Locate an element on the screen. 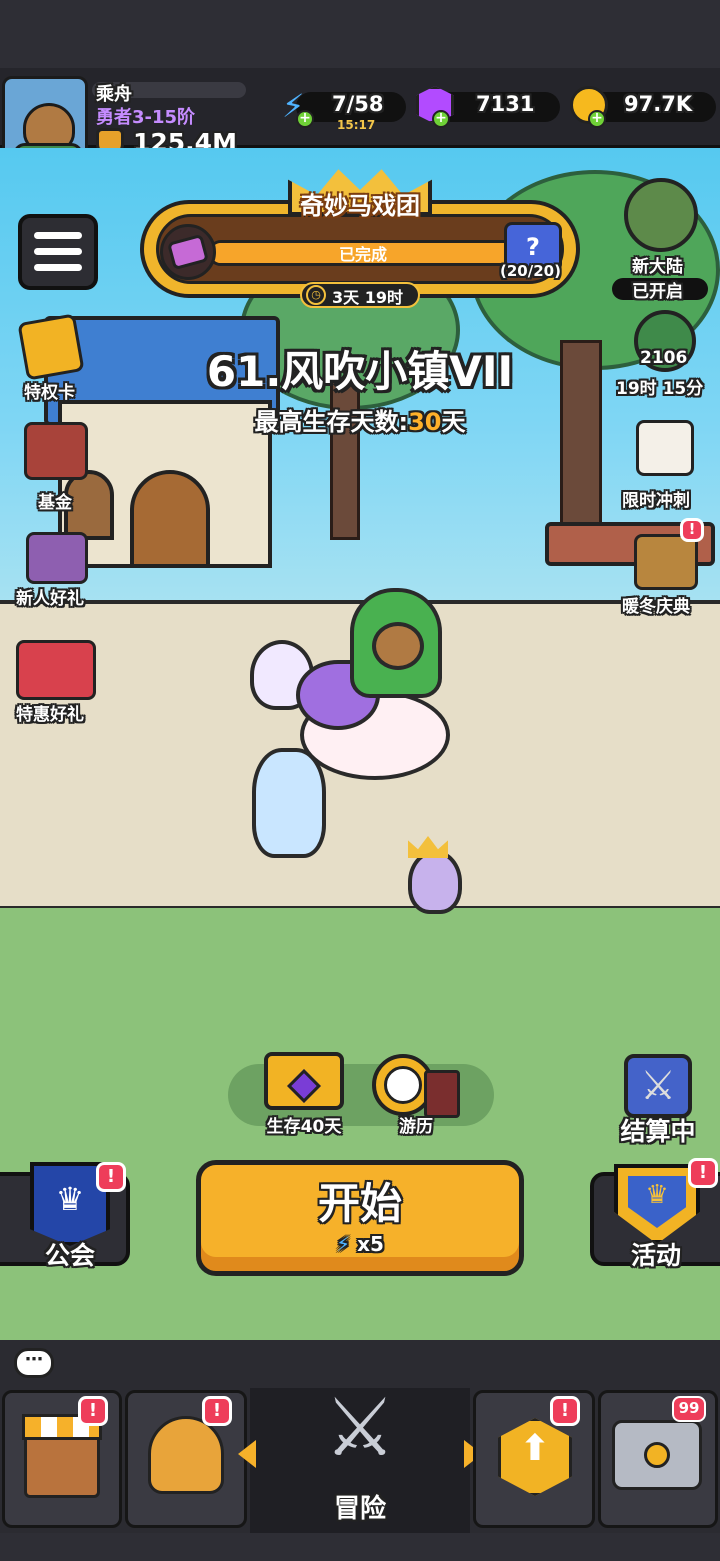 This screenshot has width=720, height=1561. winter-festival-icon is located at coordinates (666, 562).